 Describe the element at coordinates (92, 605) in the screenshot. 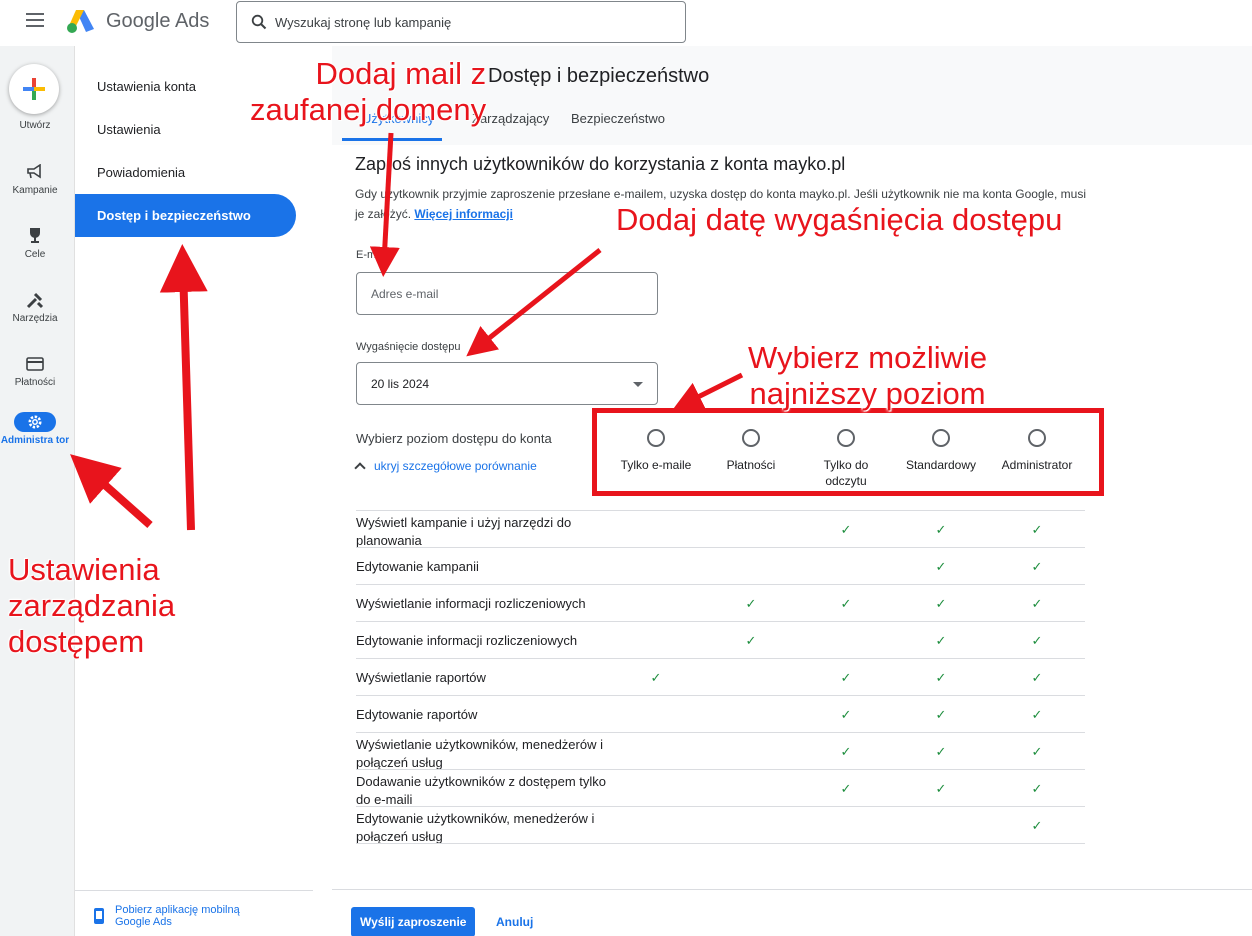

I see `annotation-settings: Ustawienia zarządzania dostępem` at that location.